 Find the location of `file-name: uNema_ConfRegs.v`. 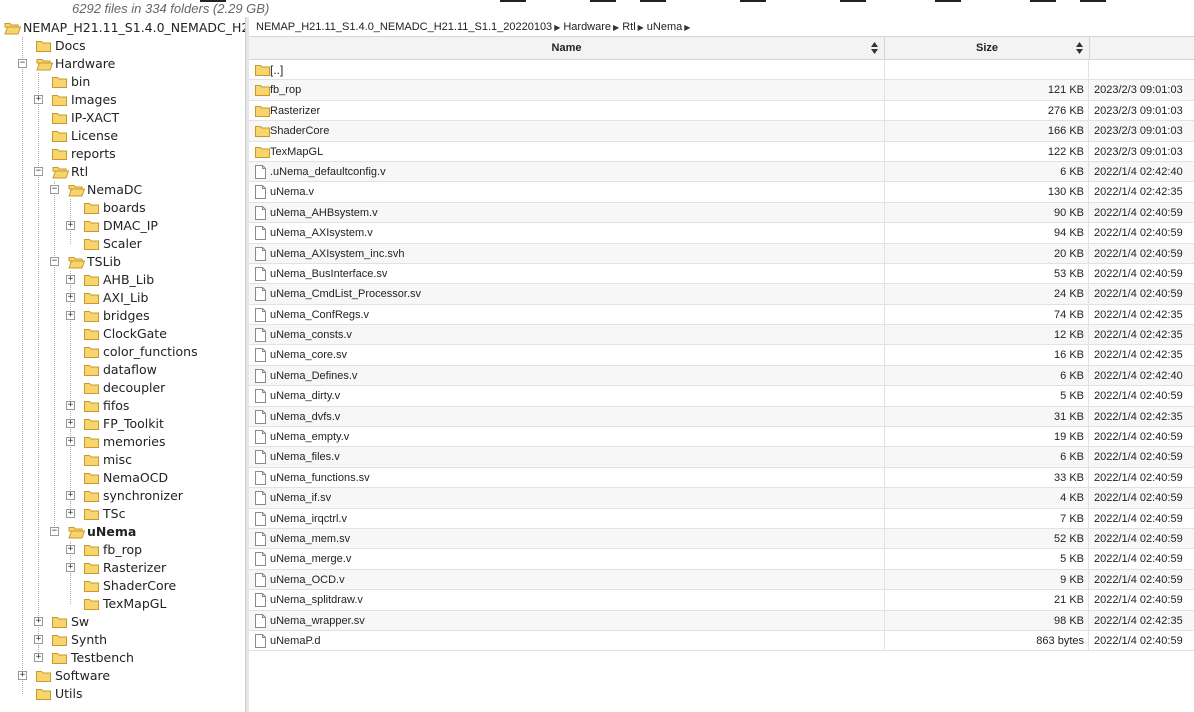

file-name: uNema_ConfRegs.v is located at coordinates (319, 315).